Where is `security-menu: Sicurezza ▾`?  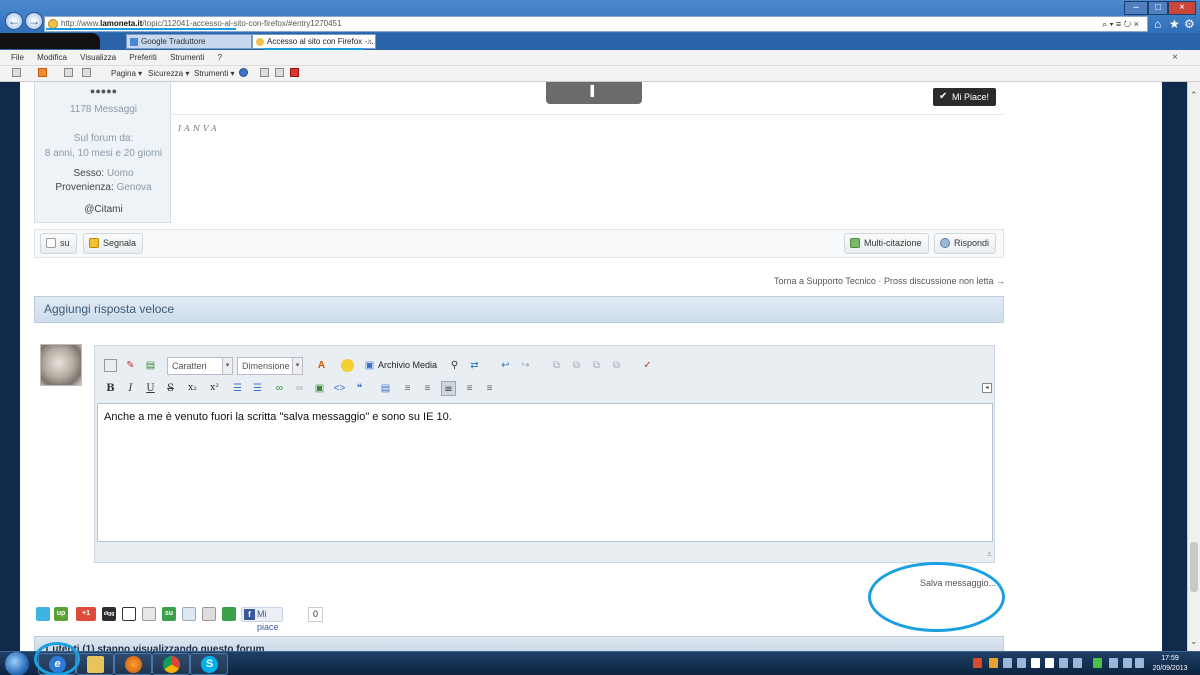
security-menu: Sicurezza ▾ is located at coordinates (168, 73).